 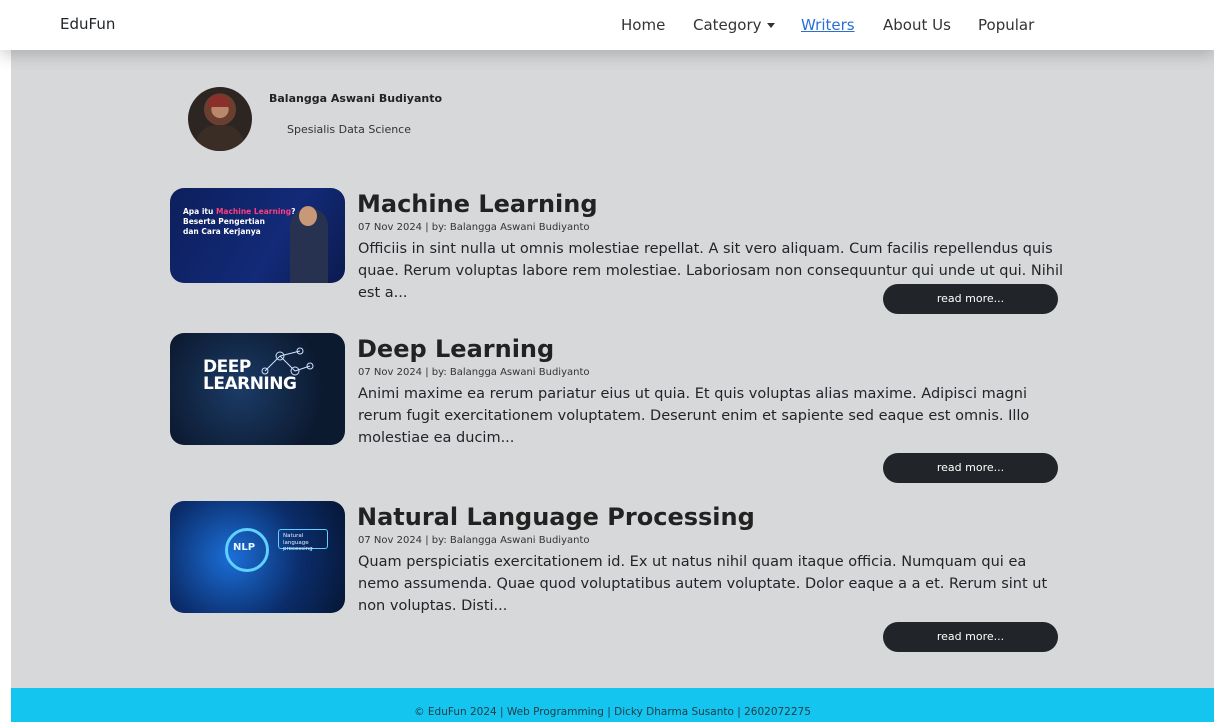 What do you see at coordinates (349, 129) in the screenshot?
I see `author-role: Spesialis Data Science` at bounding box center [349, 129].